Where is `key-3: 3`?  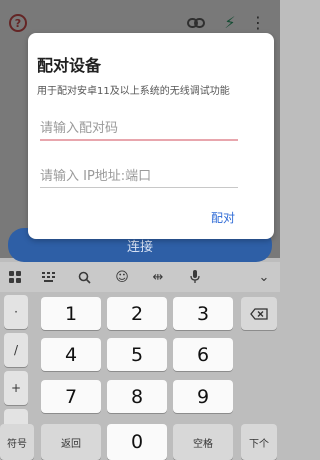
key-3: 3 is located at coordinates (203, 313).